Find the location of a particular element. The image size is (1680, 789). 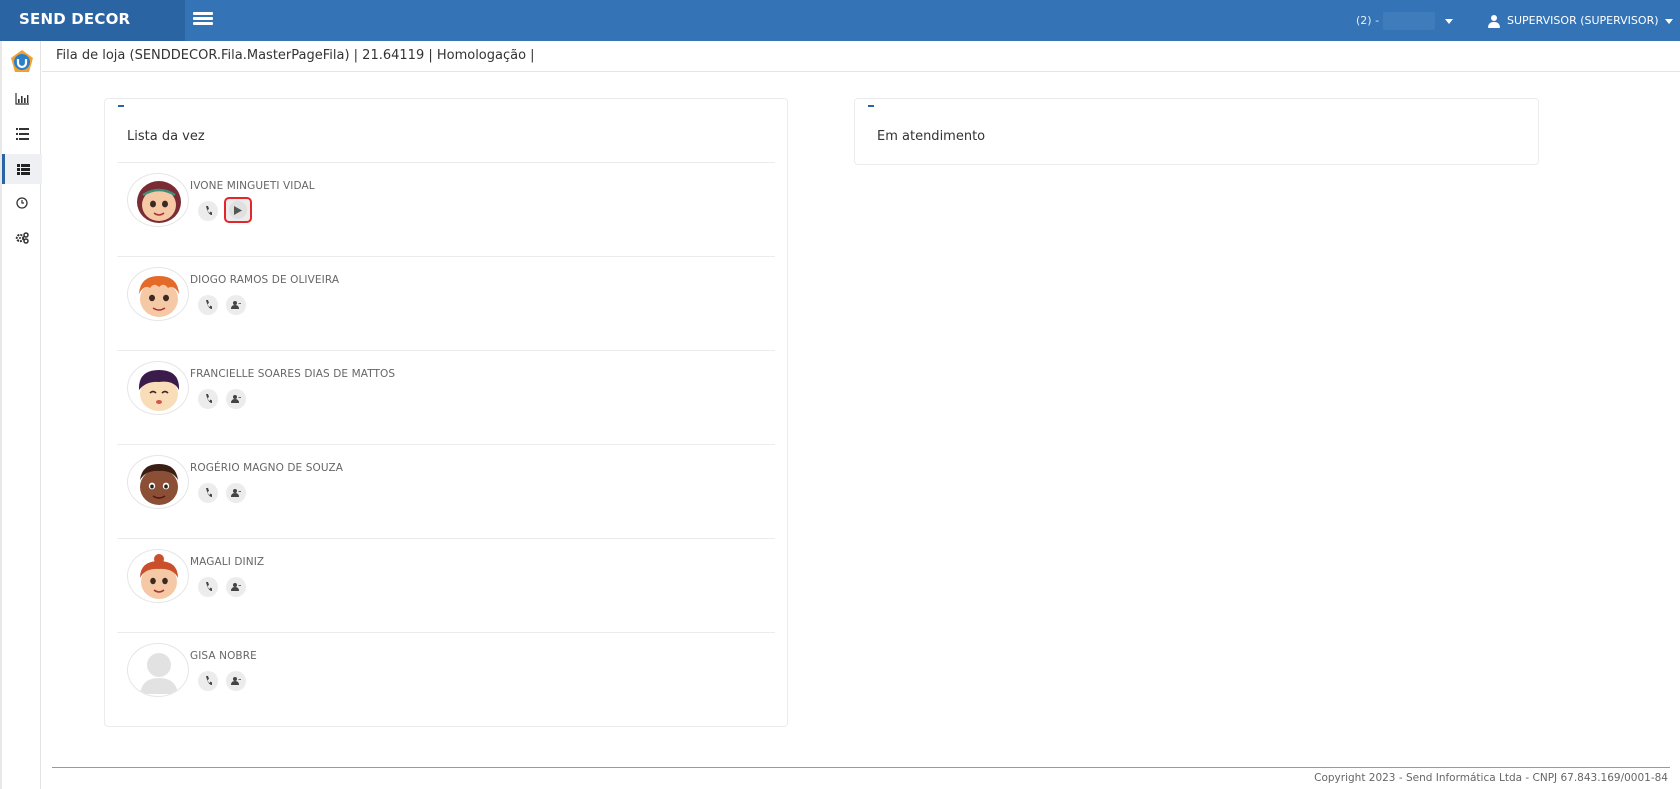

sidebar-item-settings is located at coordinates (22, 238).